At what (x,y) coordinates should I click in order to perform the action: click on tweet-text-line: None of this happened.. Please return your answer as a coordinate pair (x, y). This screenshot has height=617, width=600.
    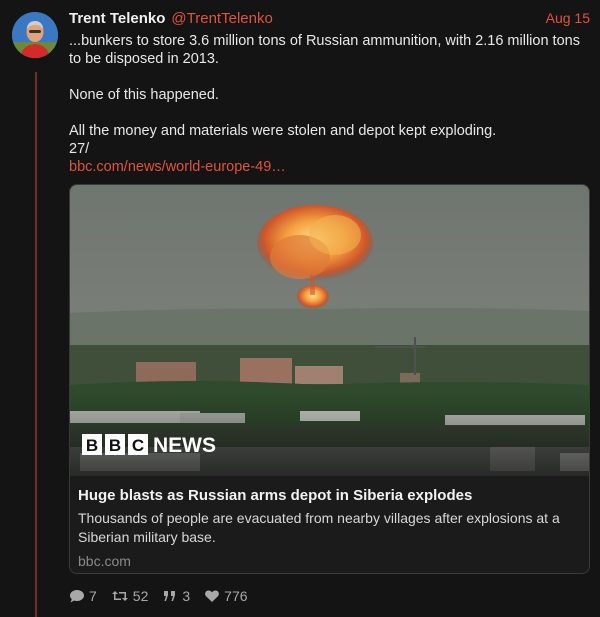
    Looking at the image, I should click on (144, 95).